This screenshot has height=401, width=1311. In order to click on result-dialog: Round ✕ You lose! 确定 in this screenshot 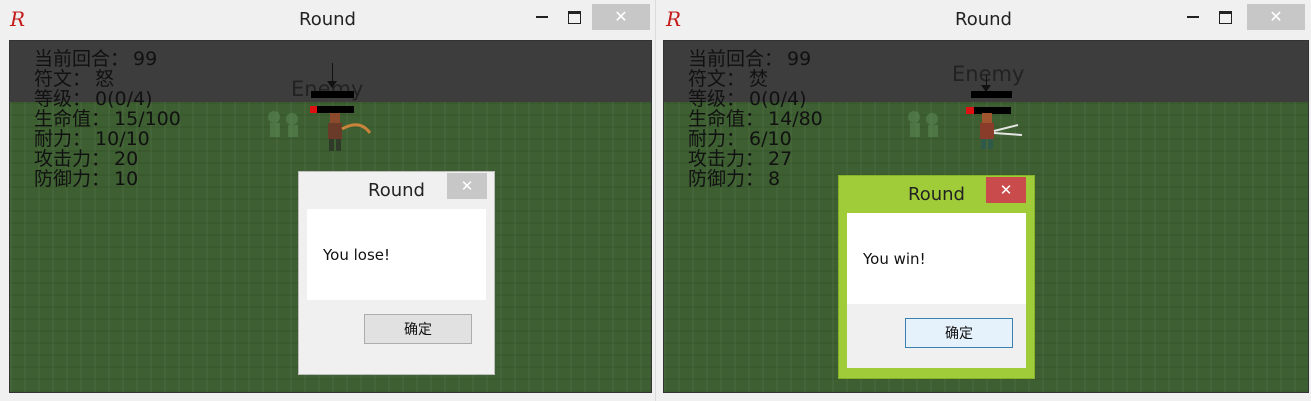, I will do `click(396, 273)`.